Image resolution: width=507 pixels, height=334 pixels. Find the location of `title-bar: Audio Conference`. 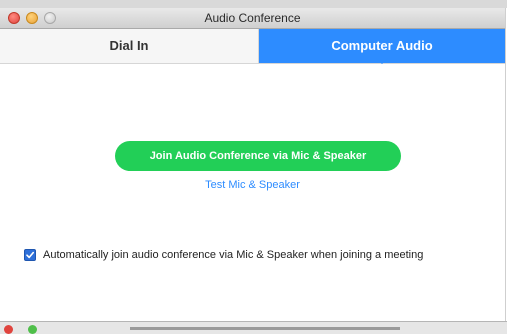

title-bar: Audio Conference is located at coordinates (252, 18).